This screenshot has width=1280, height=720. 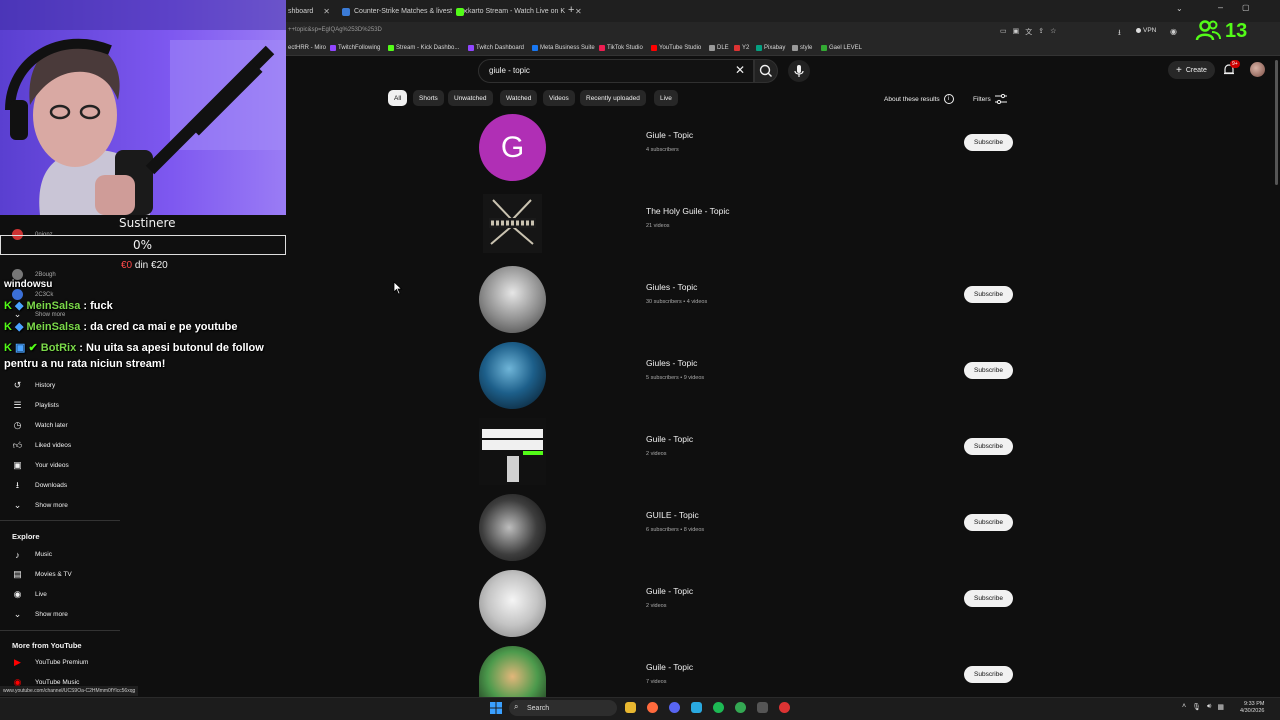 I want to click on share-icon: ⇪, so click(x=1041, y=32).